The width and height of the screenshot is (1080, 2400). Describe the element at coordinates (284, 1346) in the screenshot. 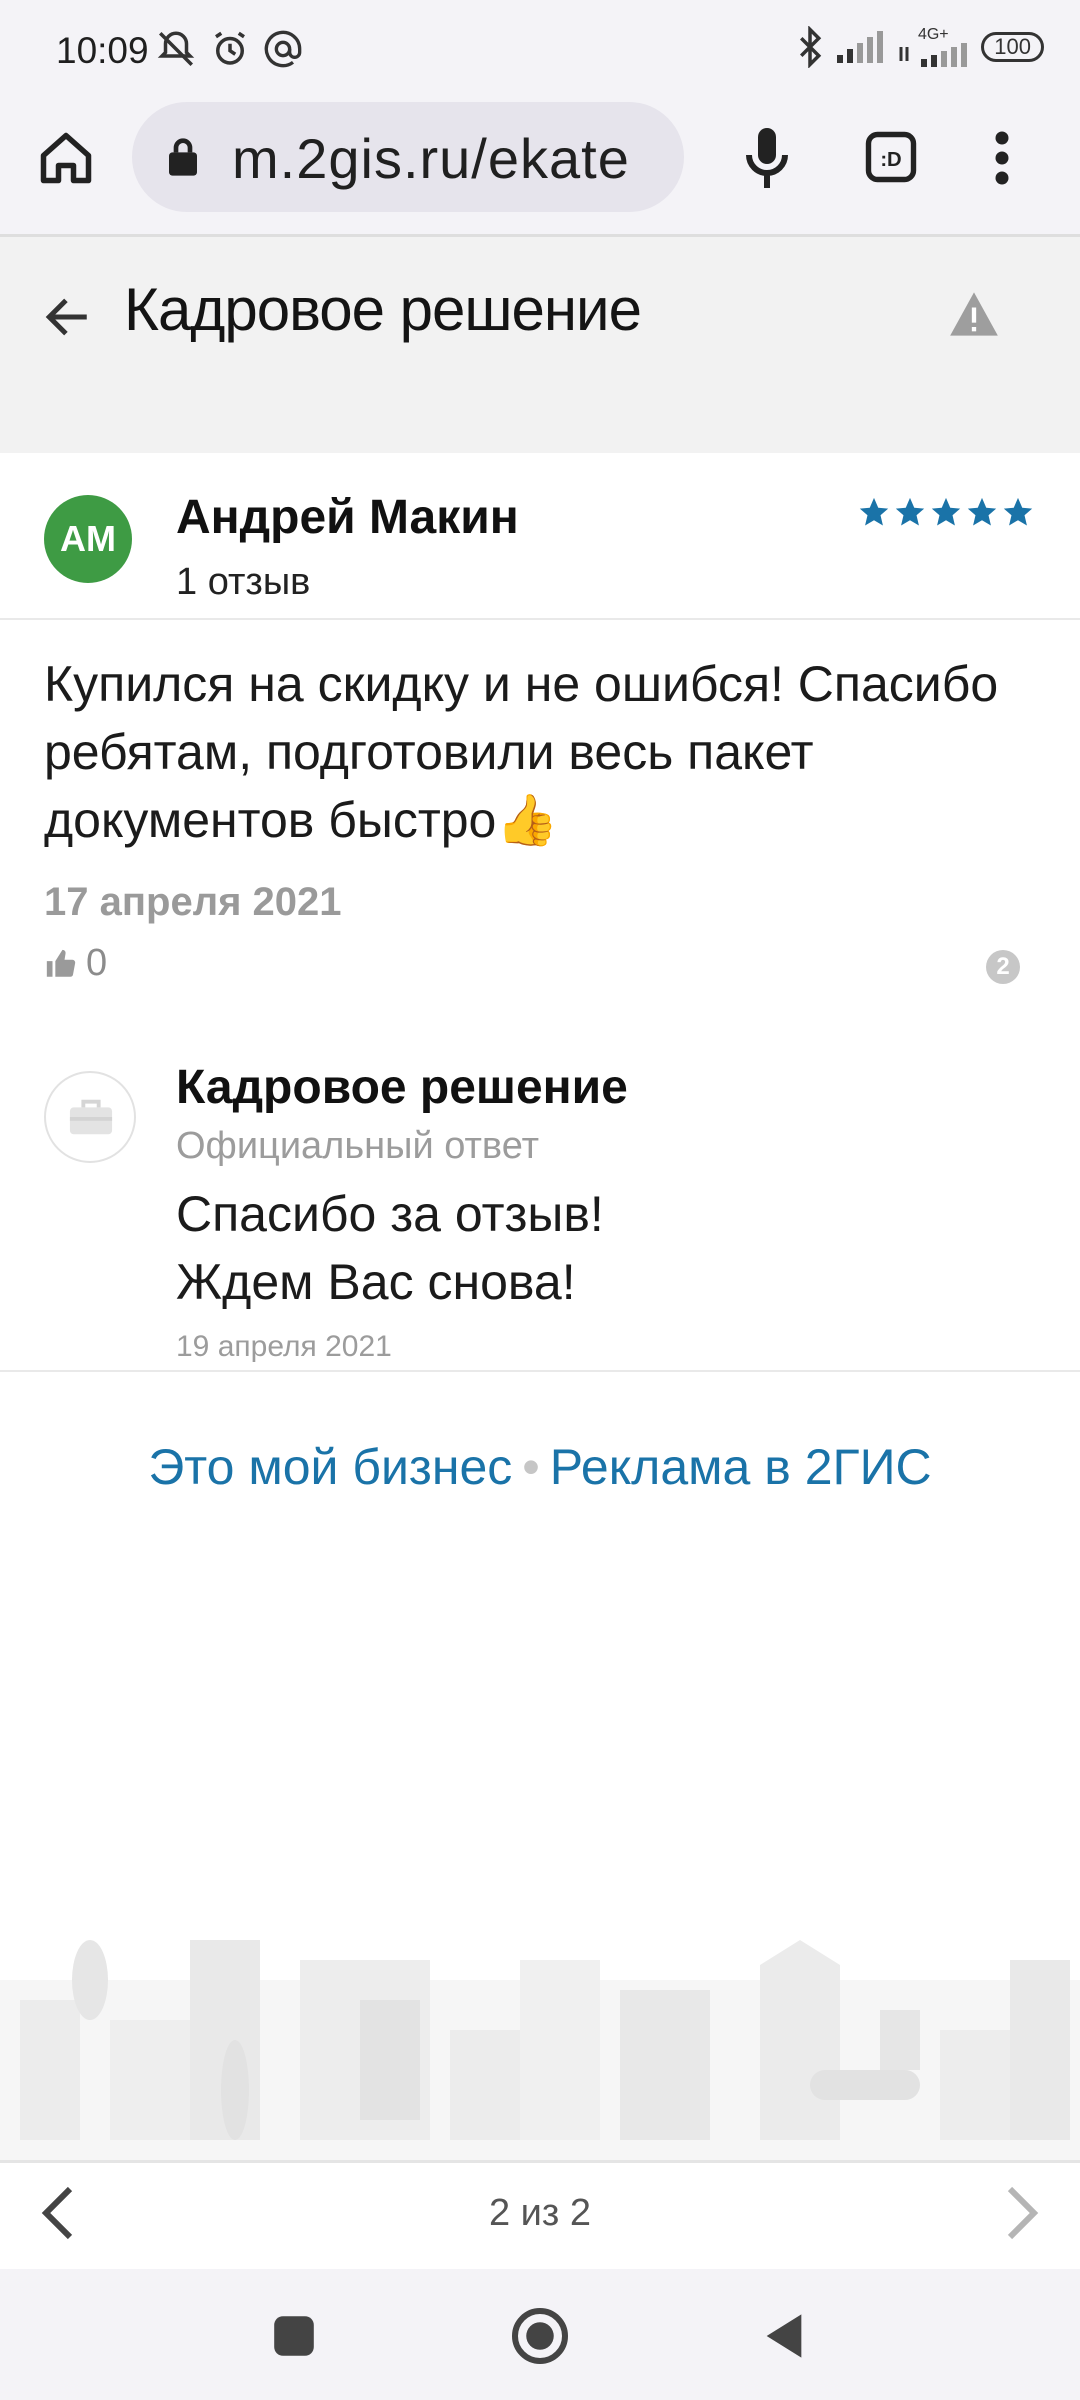

I see `reply-date: 19 апреля 2021` at that location.